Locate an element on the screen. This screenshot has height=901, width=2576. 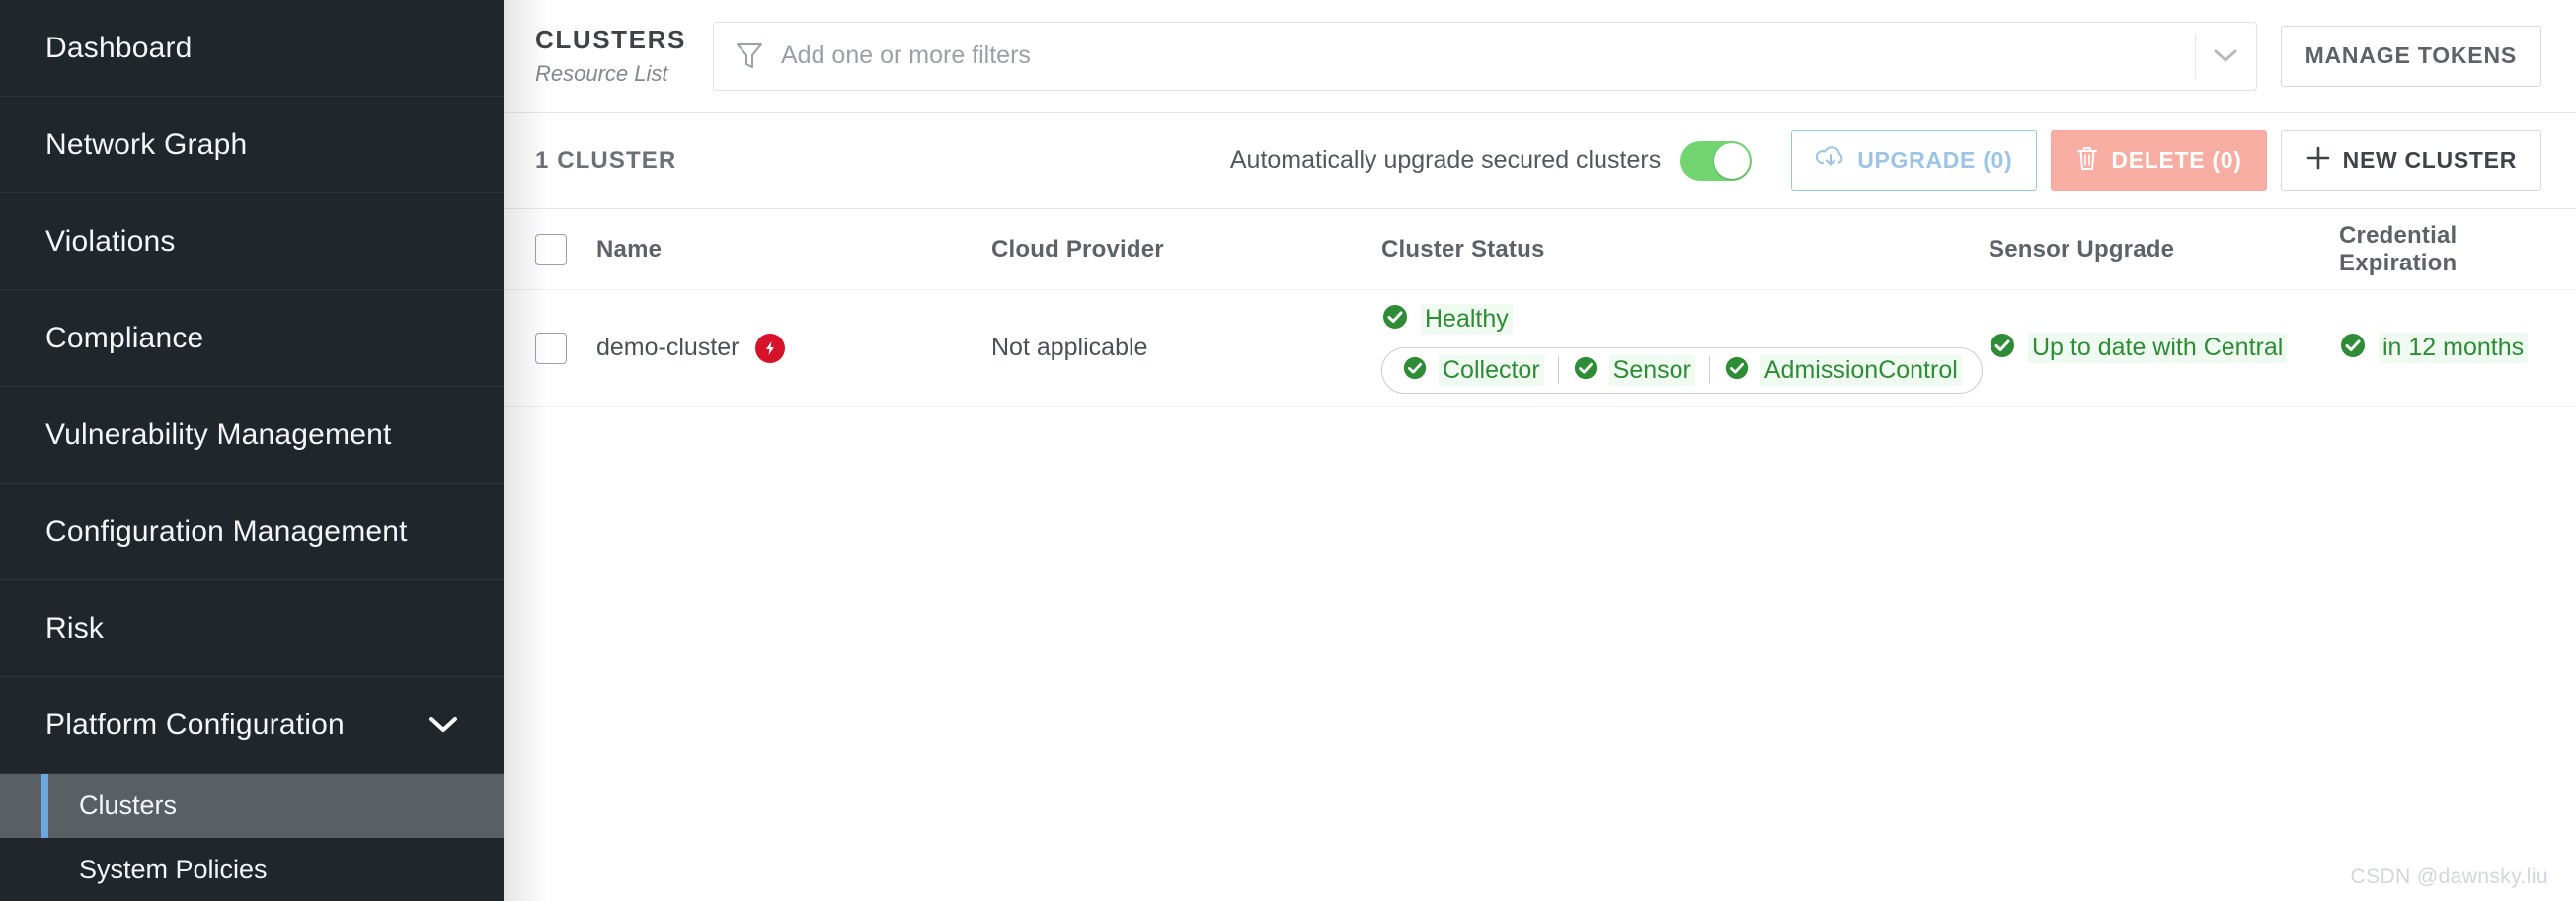
plus-icon is located at coordinates (2318, 161).